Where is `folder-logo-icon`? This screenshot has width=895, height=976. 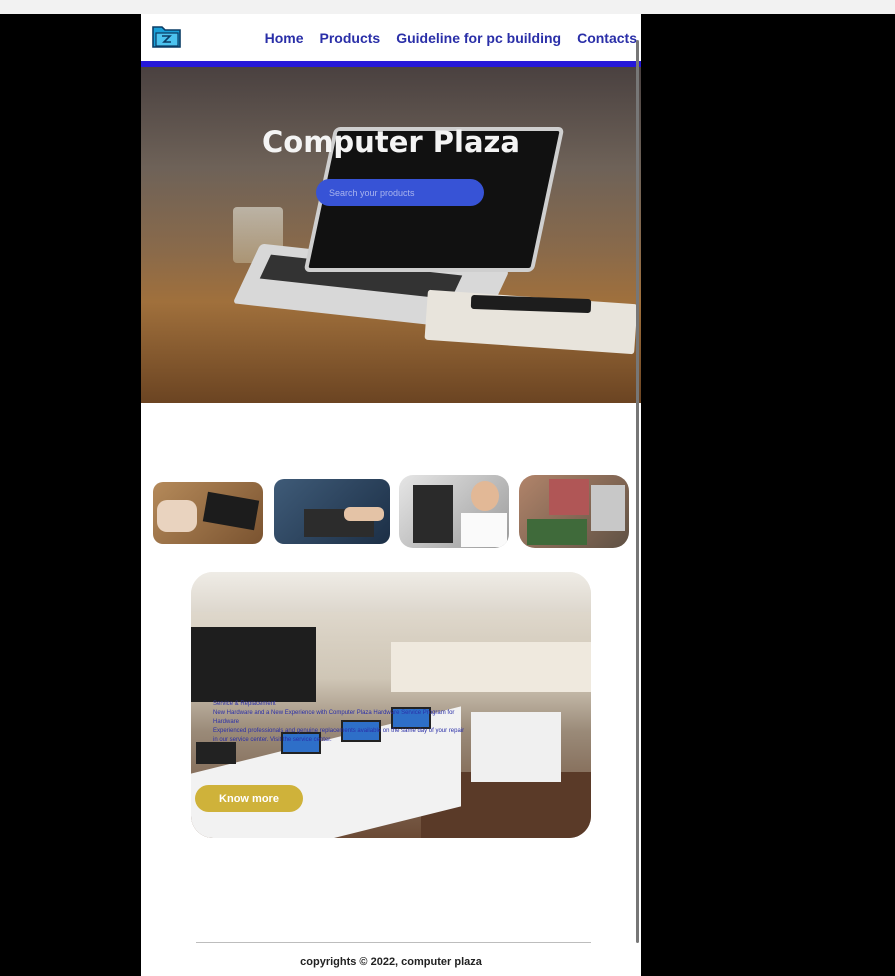
folder-logo-icon is located at coordinates (167, 36).